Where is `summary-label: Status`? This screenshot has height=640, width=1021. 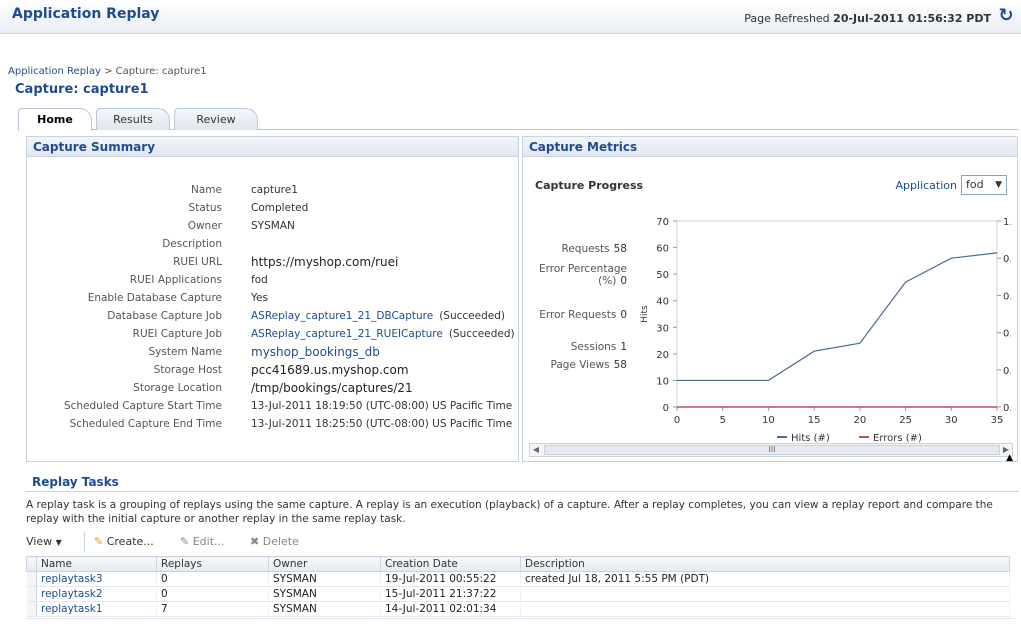
summary-label: Status is located at coordinates (205, 208).